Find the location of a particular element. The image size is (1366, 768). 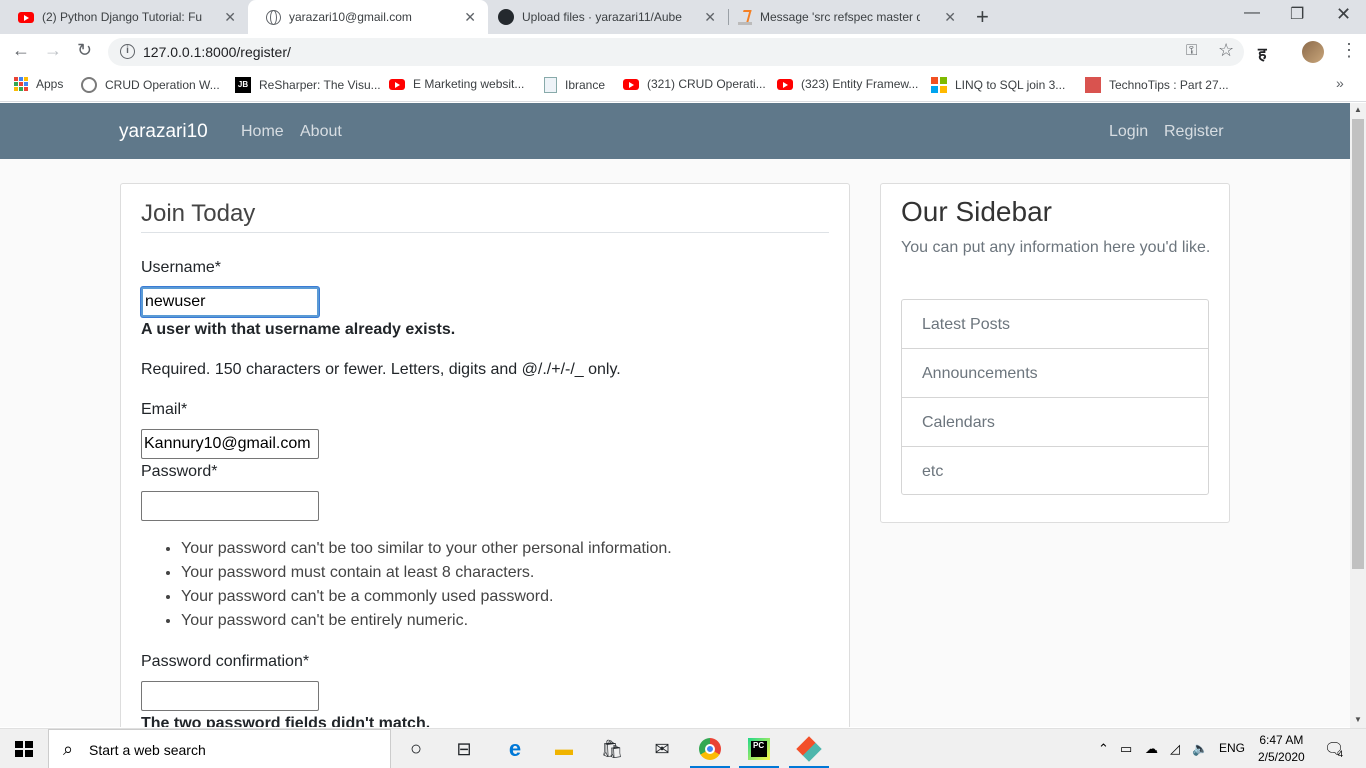

tab-title: (2) Python Django Tutorial: Full-F is located at coordinates (122, 17).